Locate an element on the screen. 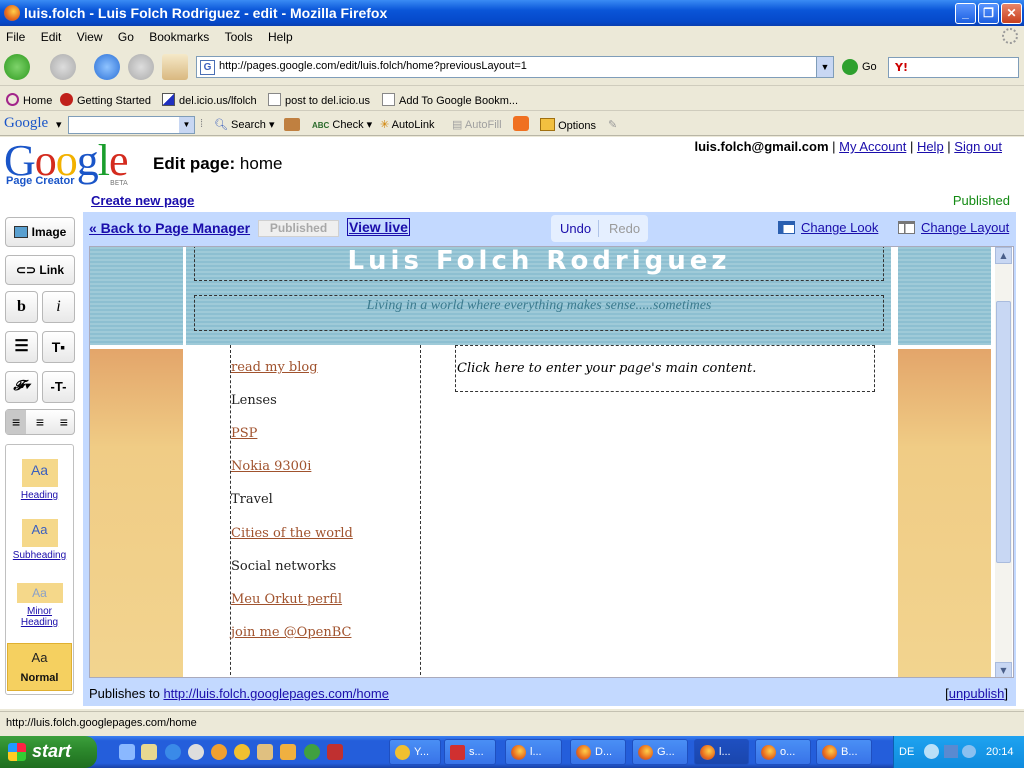 This screenshot has width=1024, height=768. my-account-link: My Account is located at coordinates (872, 146).